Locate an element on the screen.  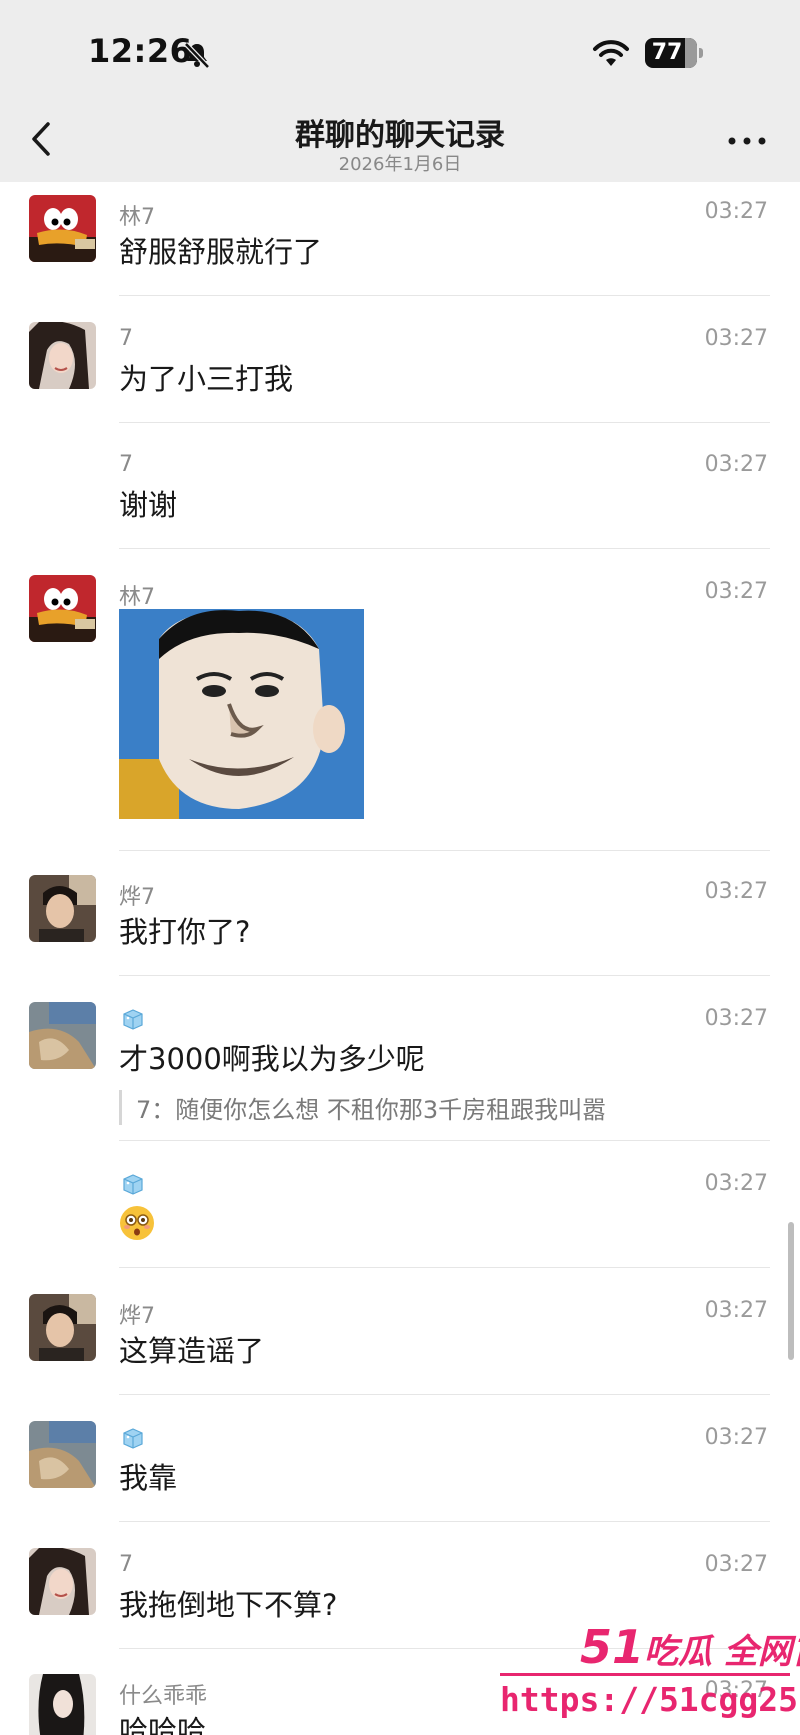
message-text: 哈哈哈 is located at coordinates (163, 1724).